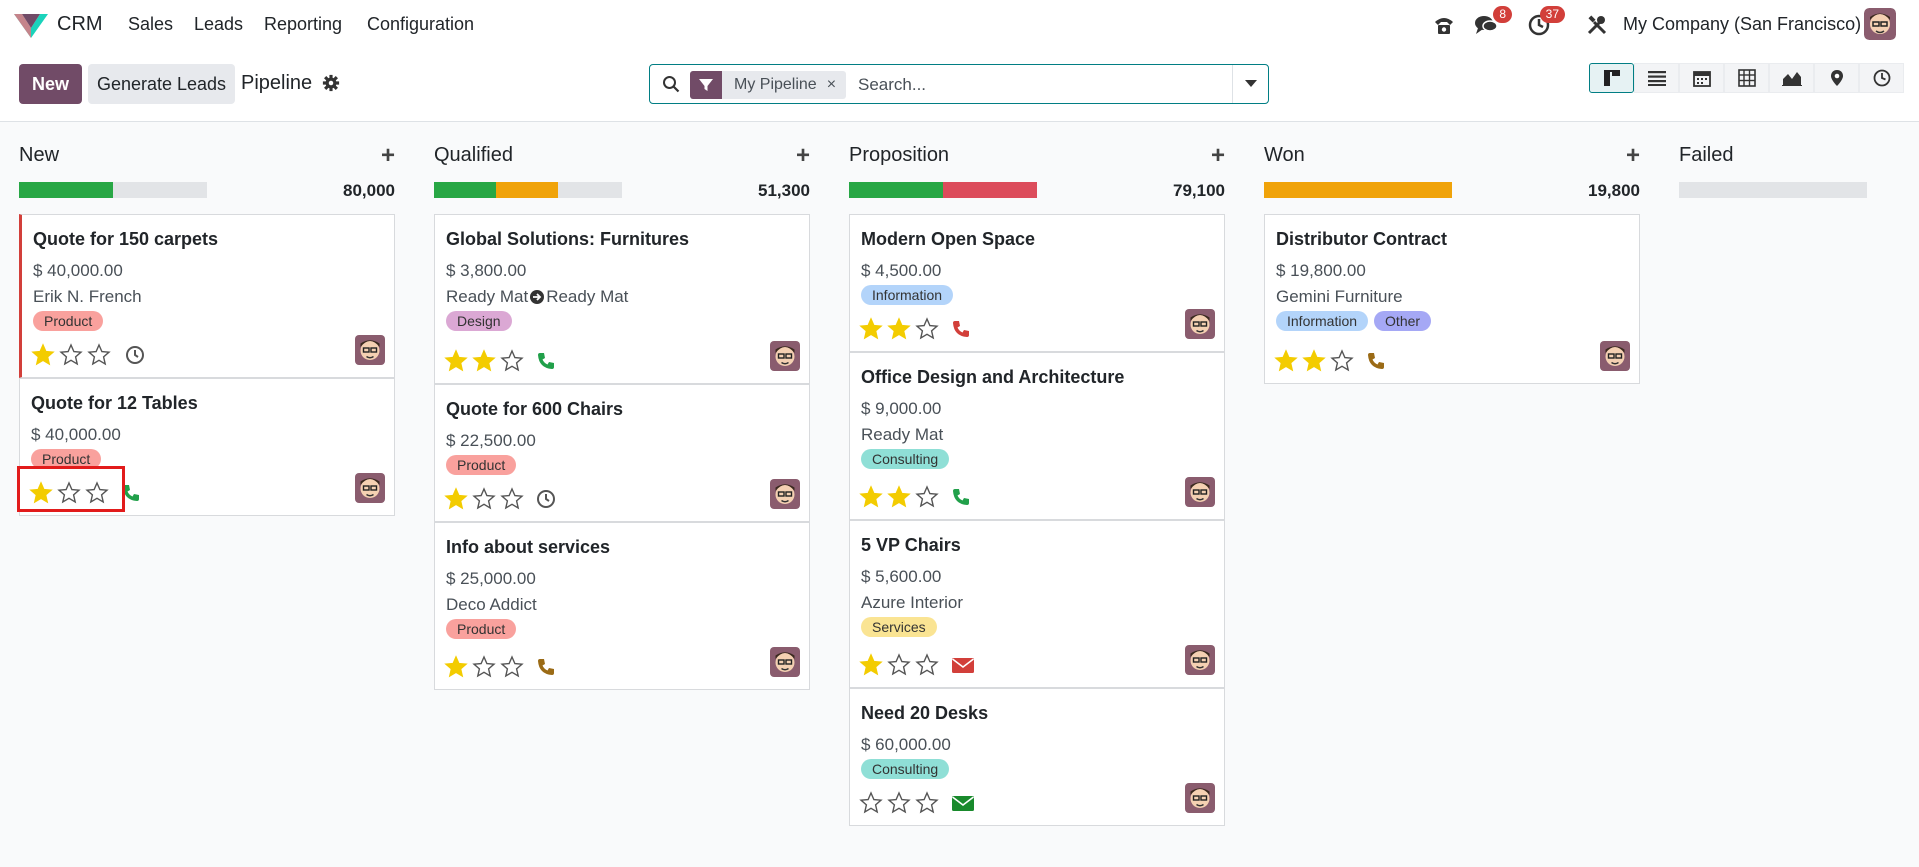  I want to click on phone-red-icon, so click(961, 329).